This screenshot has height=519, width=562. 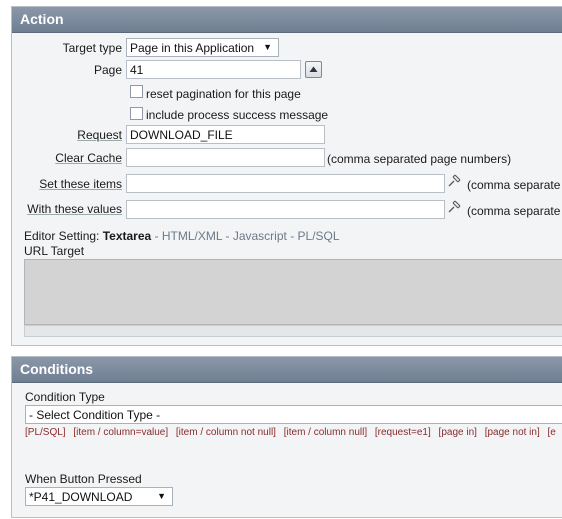 What do you see at coordinates (62, 236) in the screenshot?
I see `editor-setting-prefix: Editor Setting:` at bounding box center [62, 236].